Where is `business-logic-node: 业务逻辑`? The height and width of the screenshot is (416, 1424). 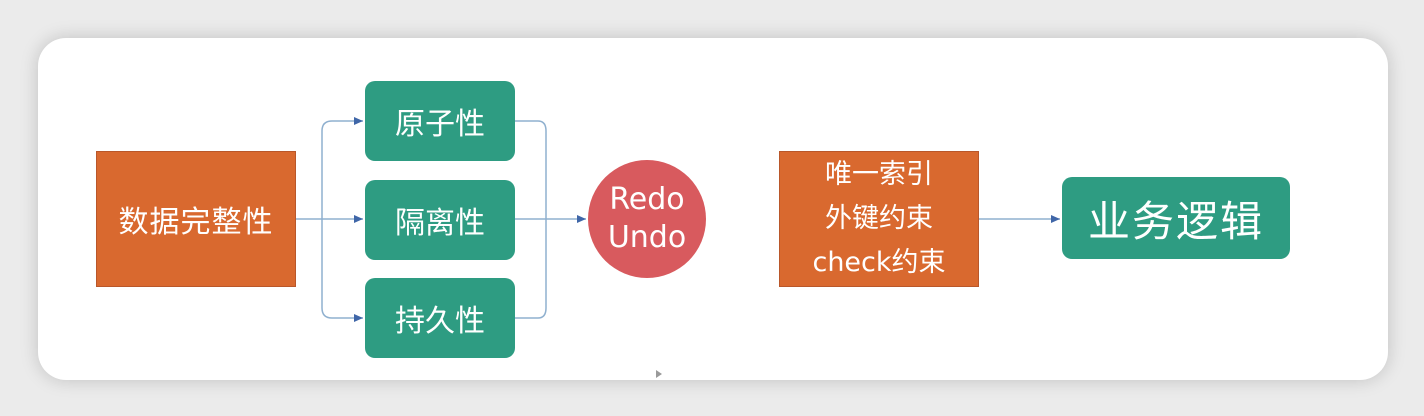 business-logic-node: 业务逻辑 is located at coordinates (1176, 218).